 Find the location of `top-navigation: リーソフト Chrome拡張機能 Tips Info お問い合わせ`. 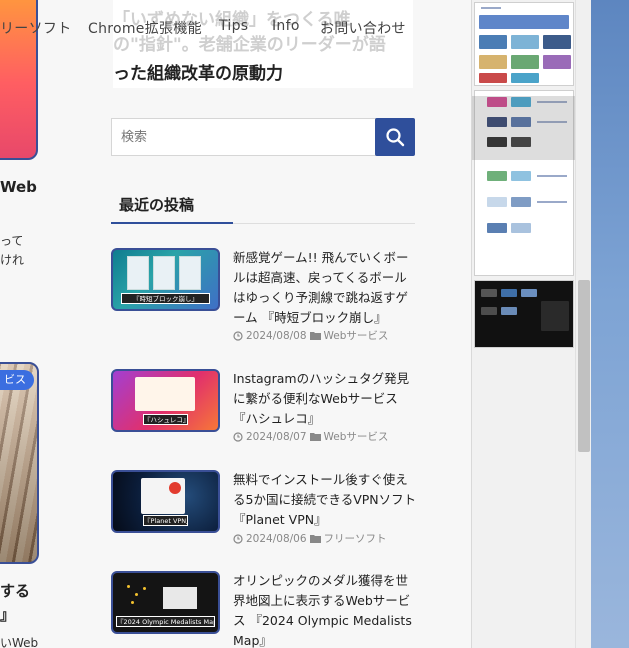

top-navigation: リーソフト Chrome拡張機能 Tips Info お問い合わせ is located at coordinates (235, 32).